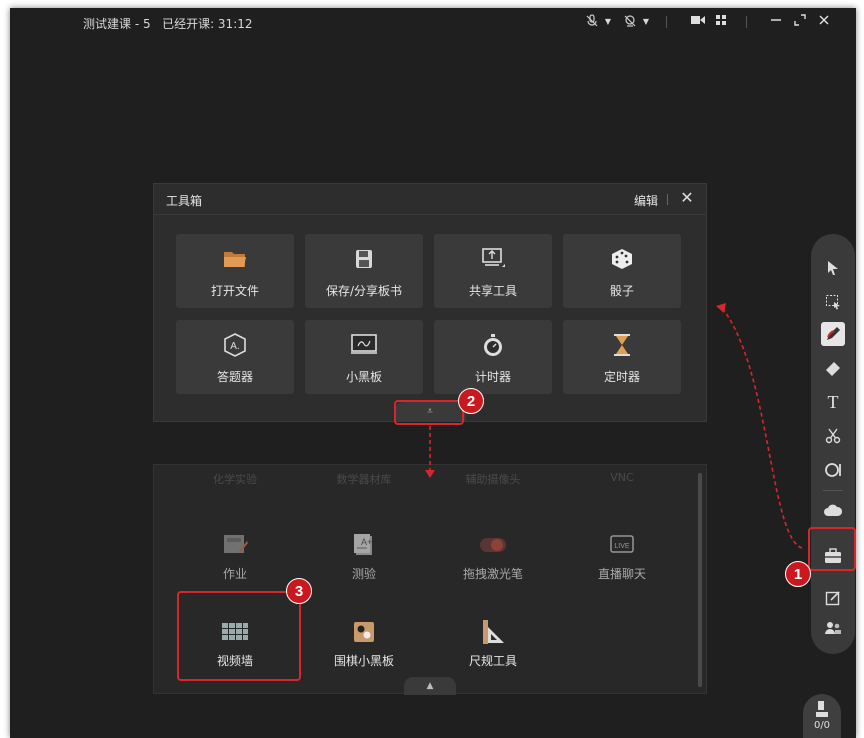 Image resolution: width=864 pixels, height=738 pixels. Describe the element at coordinates (299, 591) in the screenshot. I see `annotation-badge-3: 3` at that location.